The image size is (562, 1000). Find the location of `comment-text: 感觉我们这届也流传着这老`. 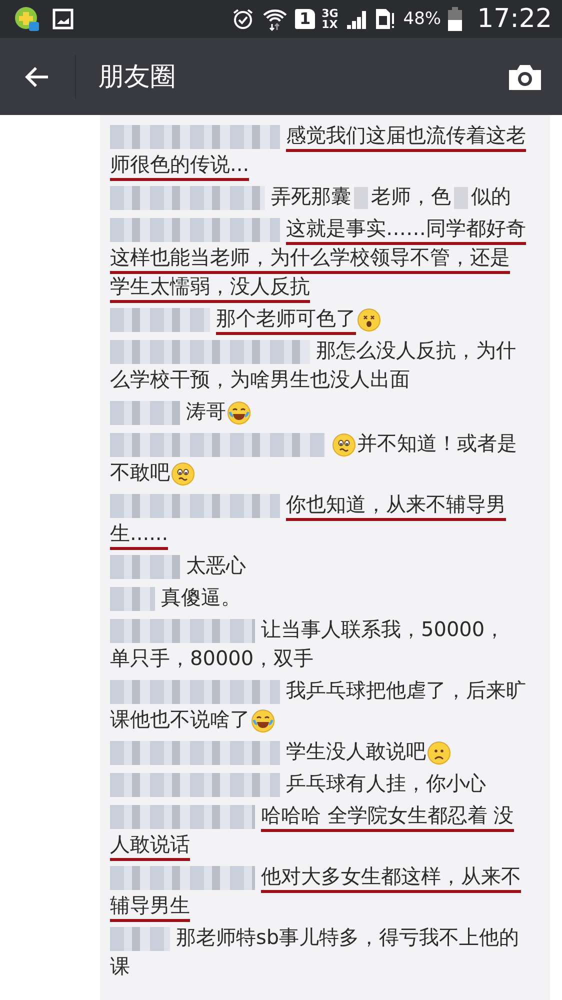

comment-text: 感觉我们这届也流传着这老 is located at coordinates (406, 137).